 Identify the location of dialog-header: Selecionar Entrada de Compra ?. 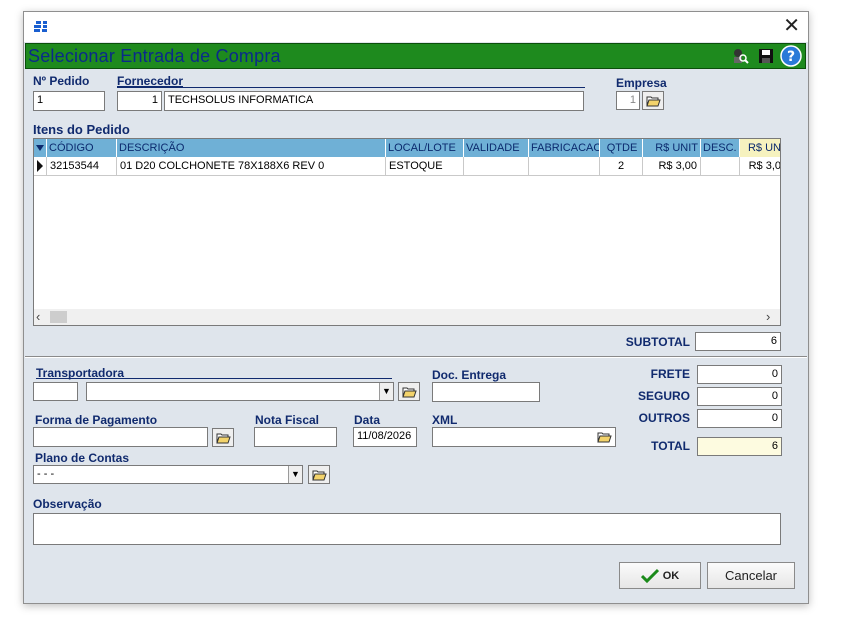
(415, 56).